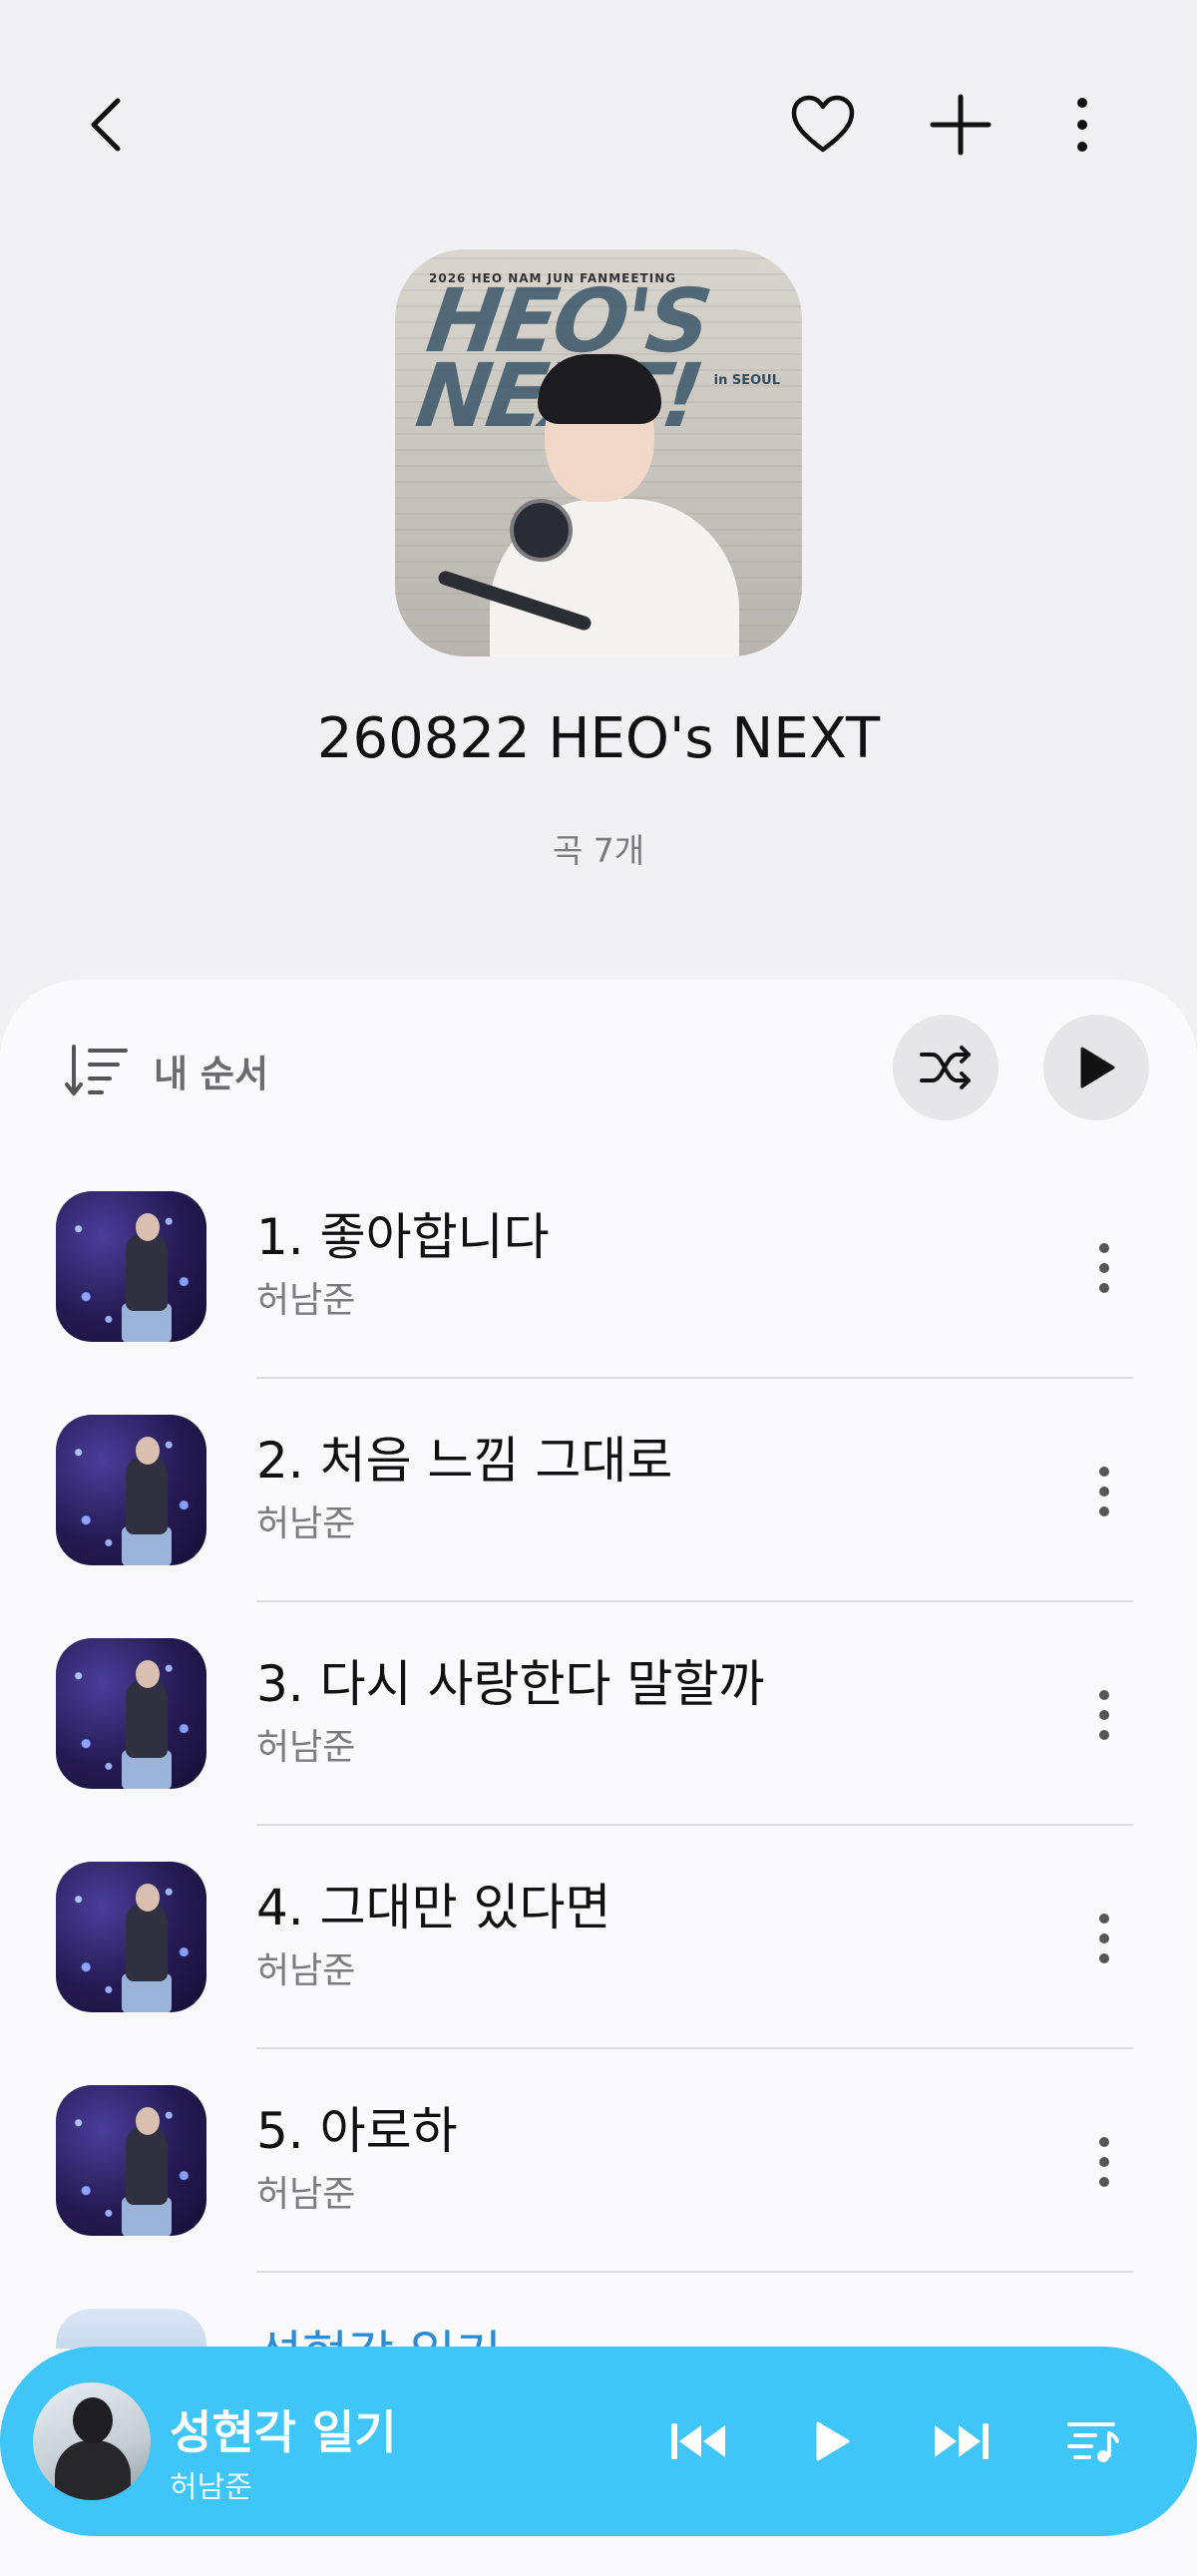  I want to click on add-button, so click(960, 125).